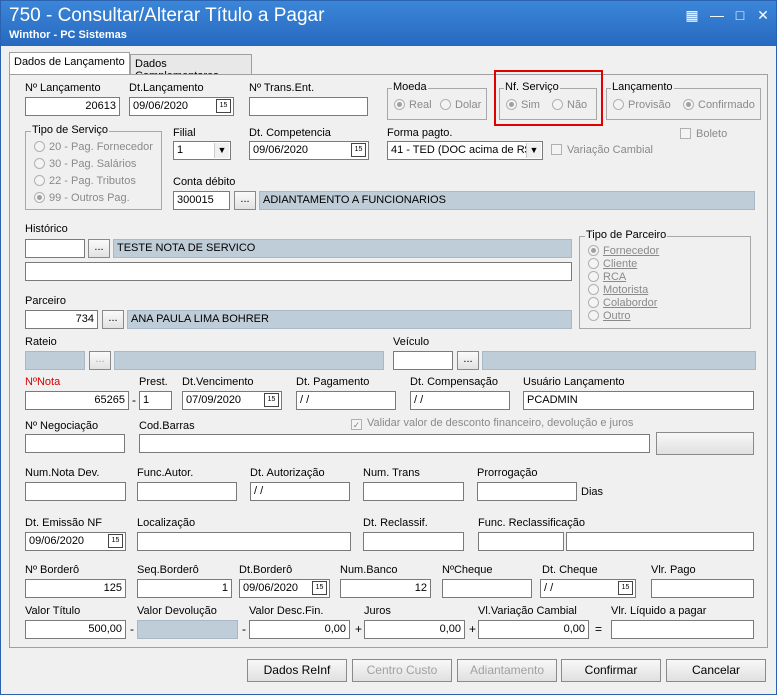  Describe the element at coordinates (72, 106) in the screenshot. I see `n-lancamento-field: 20613` at that location.